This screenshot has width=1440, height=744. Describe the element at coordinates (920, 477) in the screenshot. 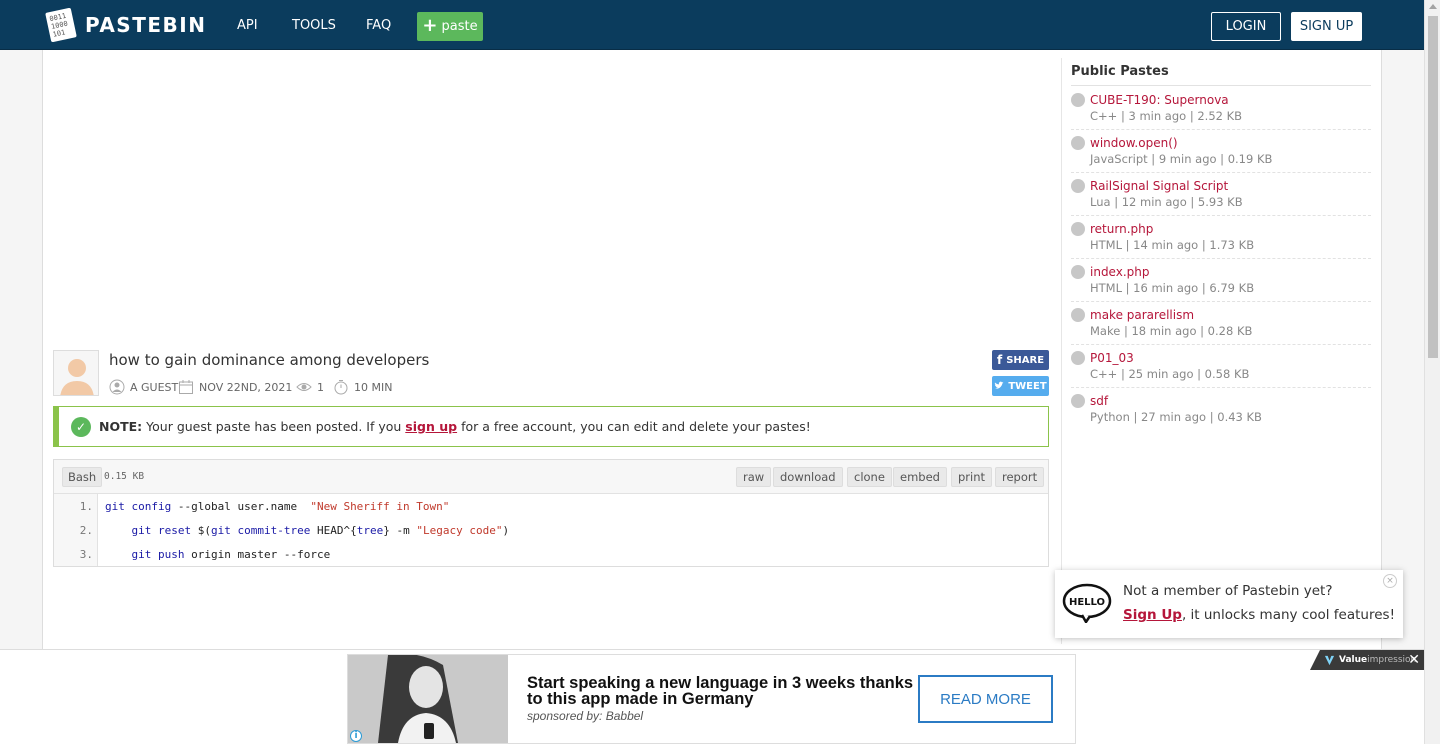

I see `embed-button: embed` at that location.